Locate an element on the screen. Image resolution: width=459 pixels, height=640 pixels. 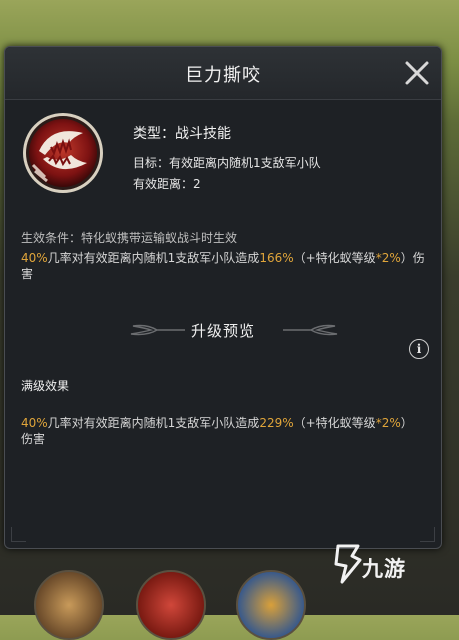
right-wing-ornament-icon is located at coordinates (310, 330).